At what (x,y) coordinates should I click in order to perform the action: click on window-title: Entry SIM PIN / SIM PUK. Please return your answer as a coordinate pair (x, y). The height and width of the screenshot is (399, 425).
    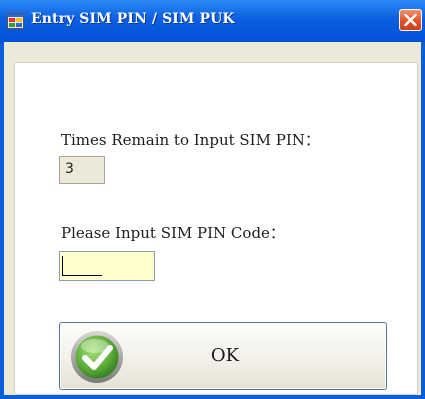
    Looking at the image, I should click on (133, 19).